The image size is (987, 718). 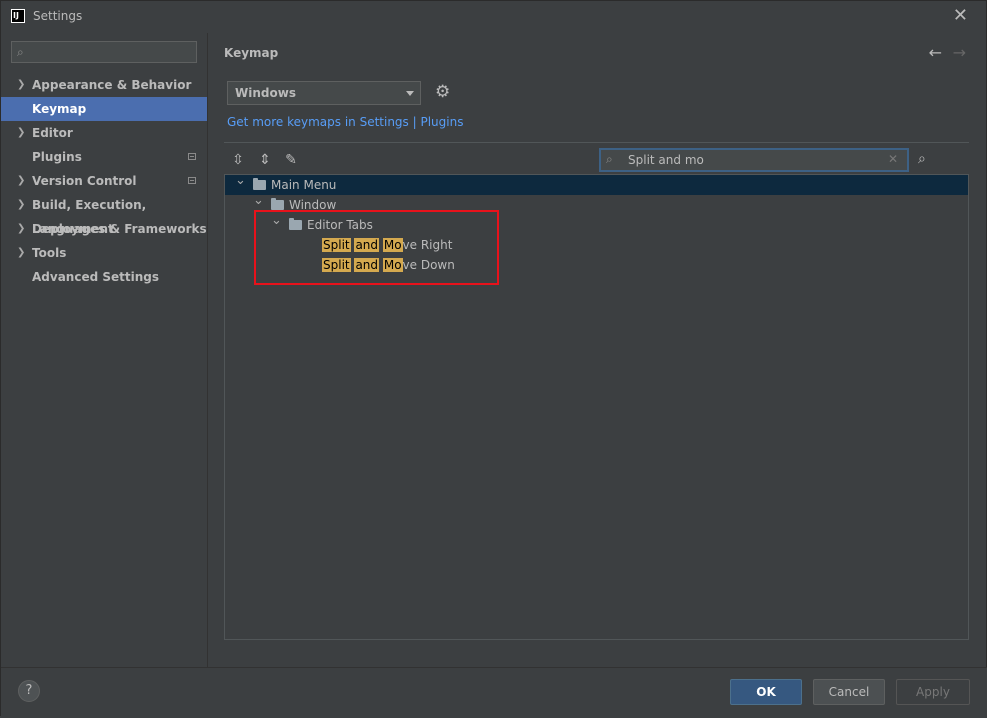 I want to click on tree-folder-row: ⌄ Main Menu, so click(x=596, y=184).